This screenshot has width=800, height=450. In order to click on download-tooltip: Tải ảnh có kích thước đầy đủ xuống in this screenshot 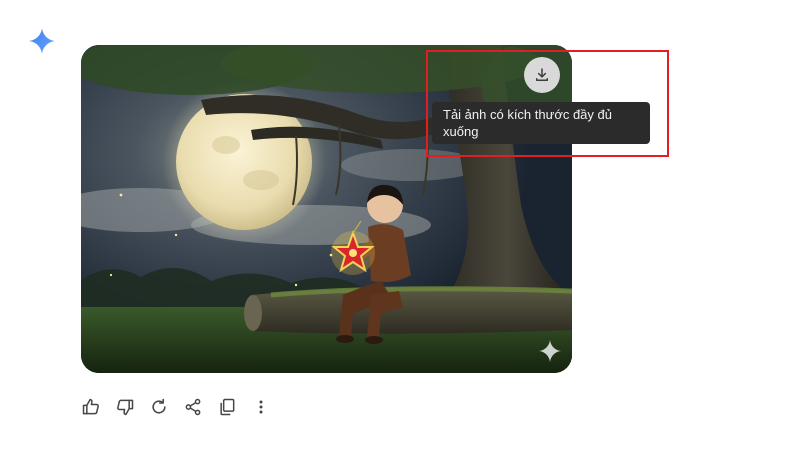, I will do `click(541, 123)`.